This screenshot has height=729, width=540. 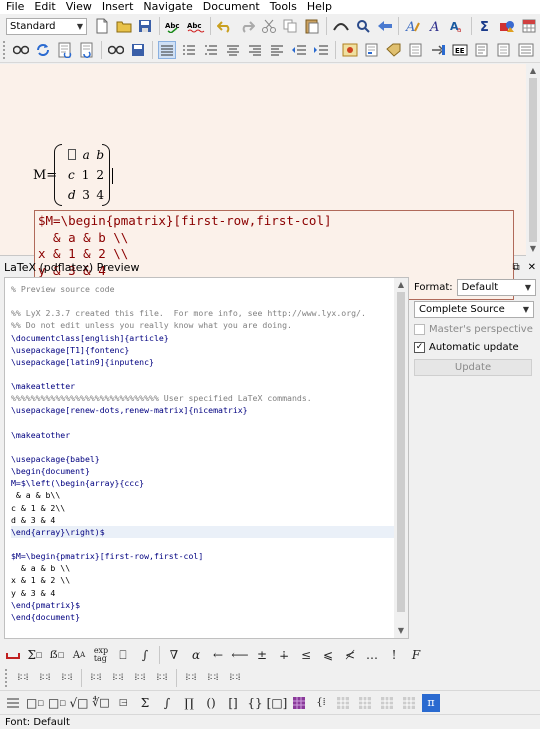 What do you see at coordinates (328, 655) in the screenshot?
I see `less-equal-slant-icon: ⩽` at bounding box center [328, 655].